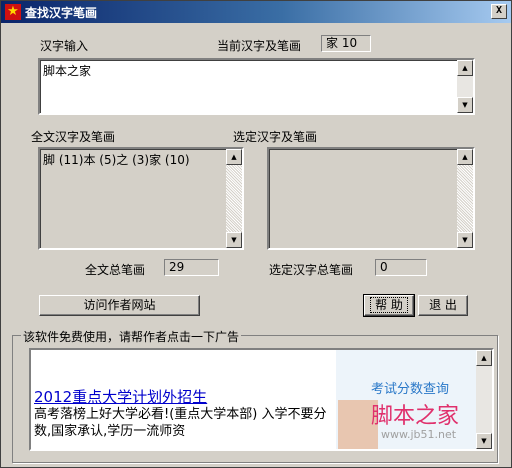  What do you see at coordinates (61, 13) in the screenshot?
I see `window-title: 查找汉字笔画` at bounding box center [61, 13].